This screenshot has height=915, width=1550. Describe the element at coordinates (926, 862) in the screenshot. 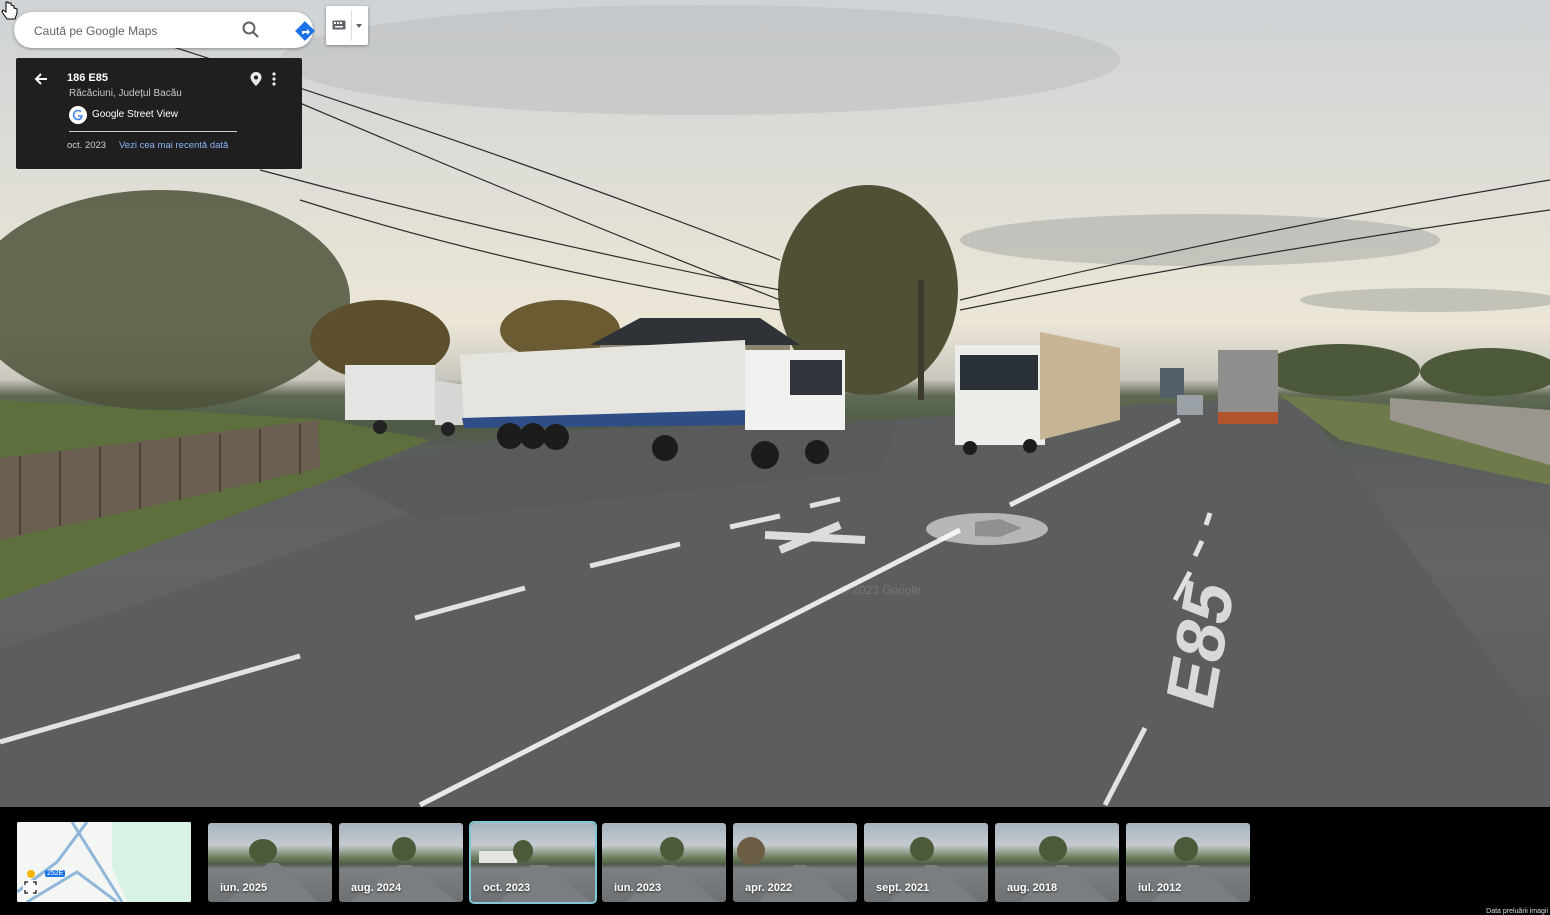

I see `timeline-thumbnail: sept. 2021` at that location.